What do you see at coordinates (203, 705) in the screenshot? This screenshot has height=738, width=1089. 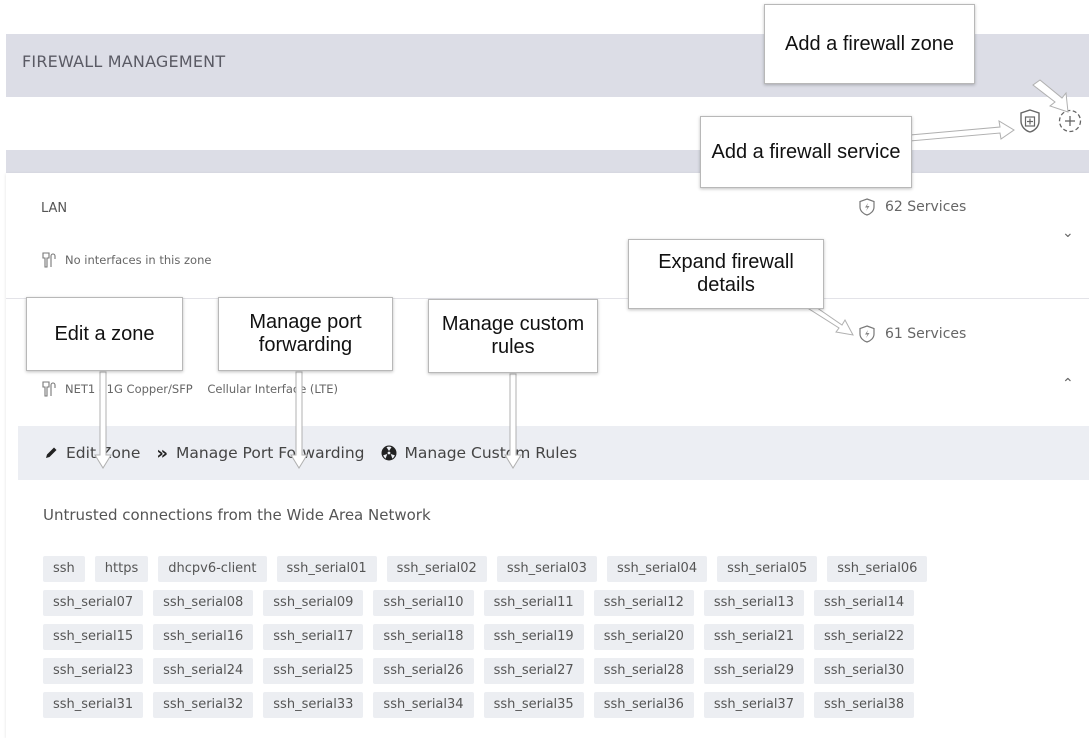 I see `service-tag: ssh_serial32` at bounding box center [203, 705].